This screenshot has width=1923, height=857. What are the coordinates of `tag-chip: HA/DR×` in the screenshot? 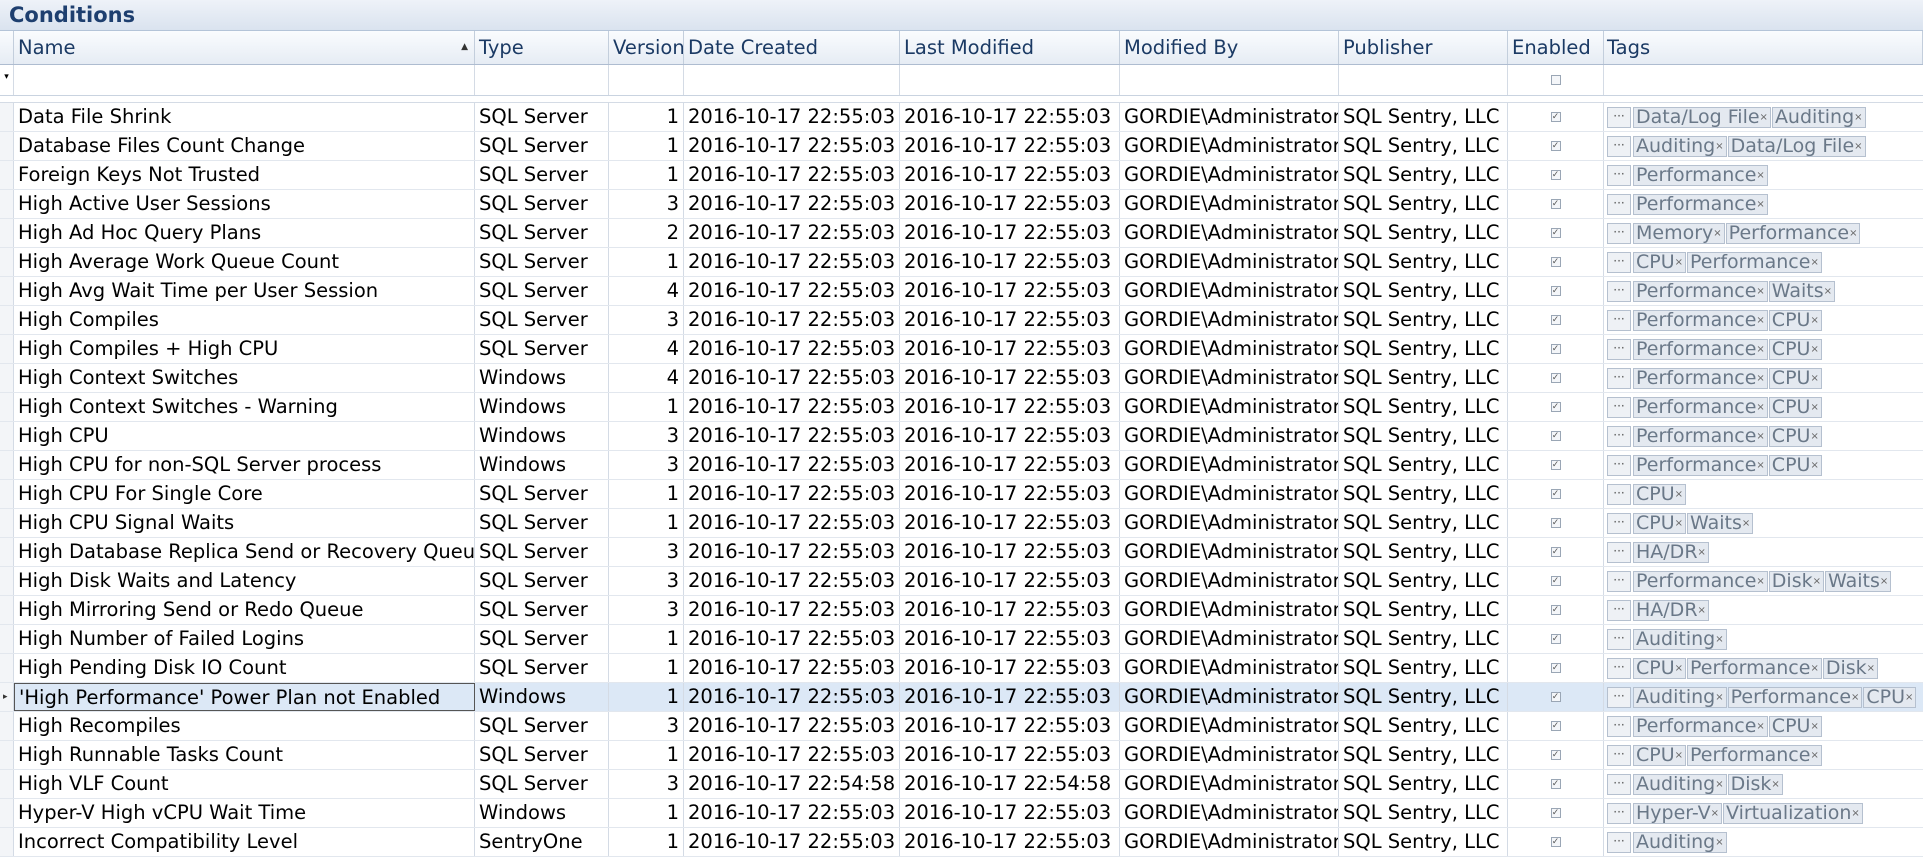 It's located at (1671, 552).